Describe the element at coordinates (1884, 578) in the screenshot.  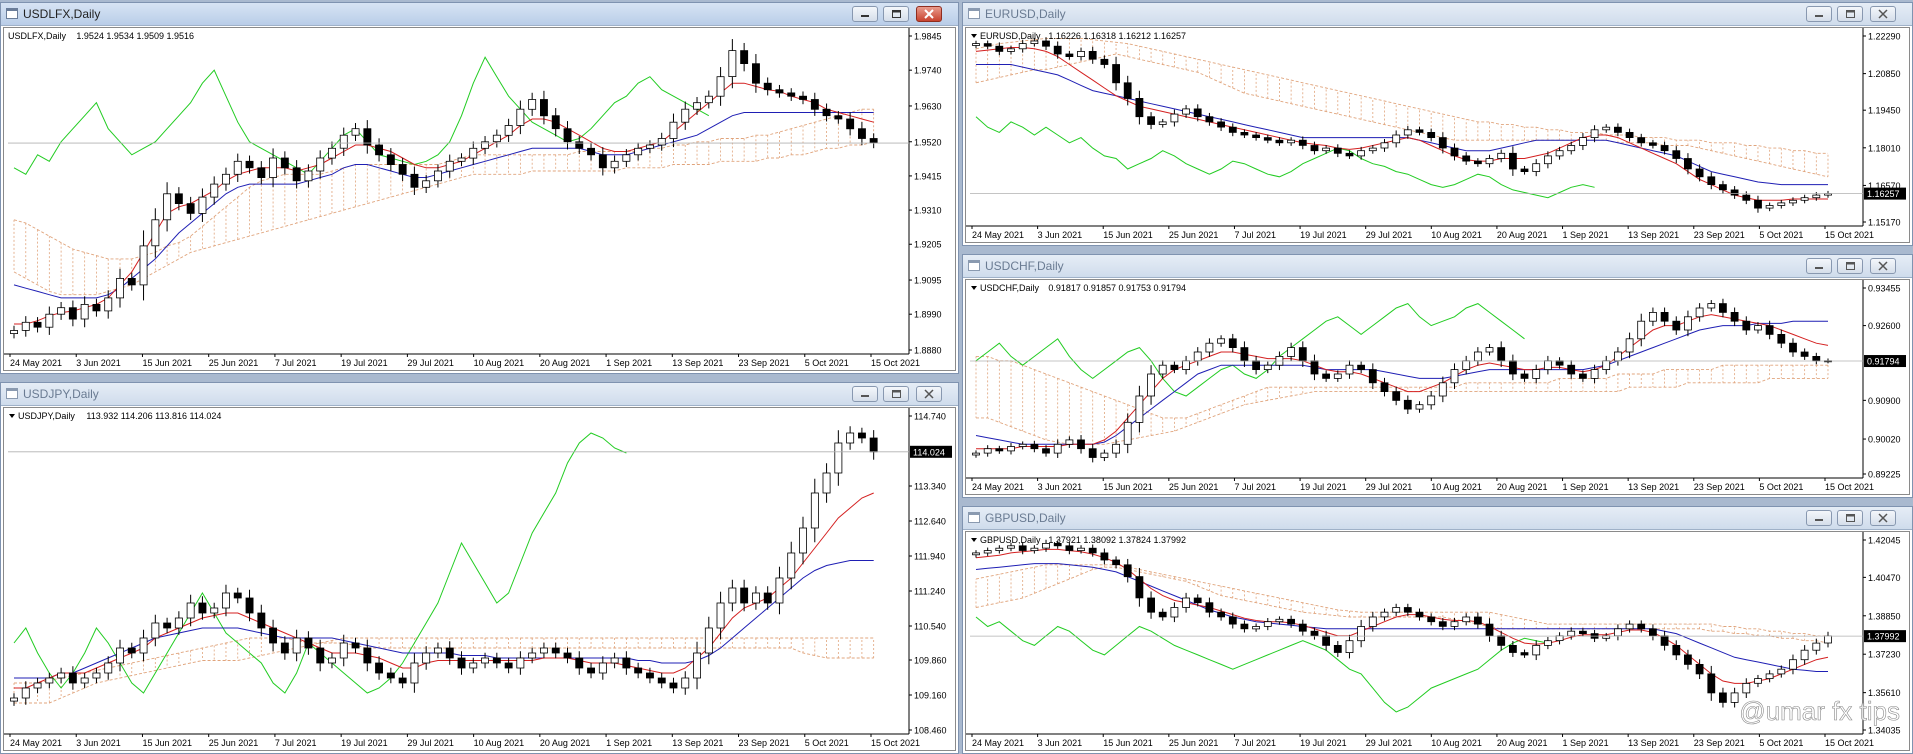
I see `price-tick-label: 1.40470` at that location.